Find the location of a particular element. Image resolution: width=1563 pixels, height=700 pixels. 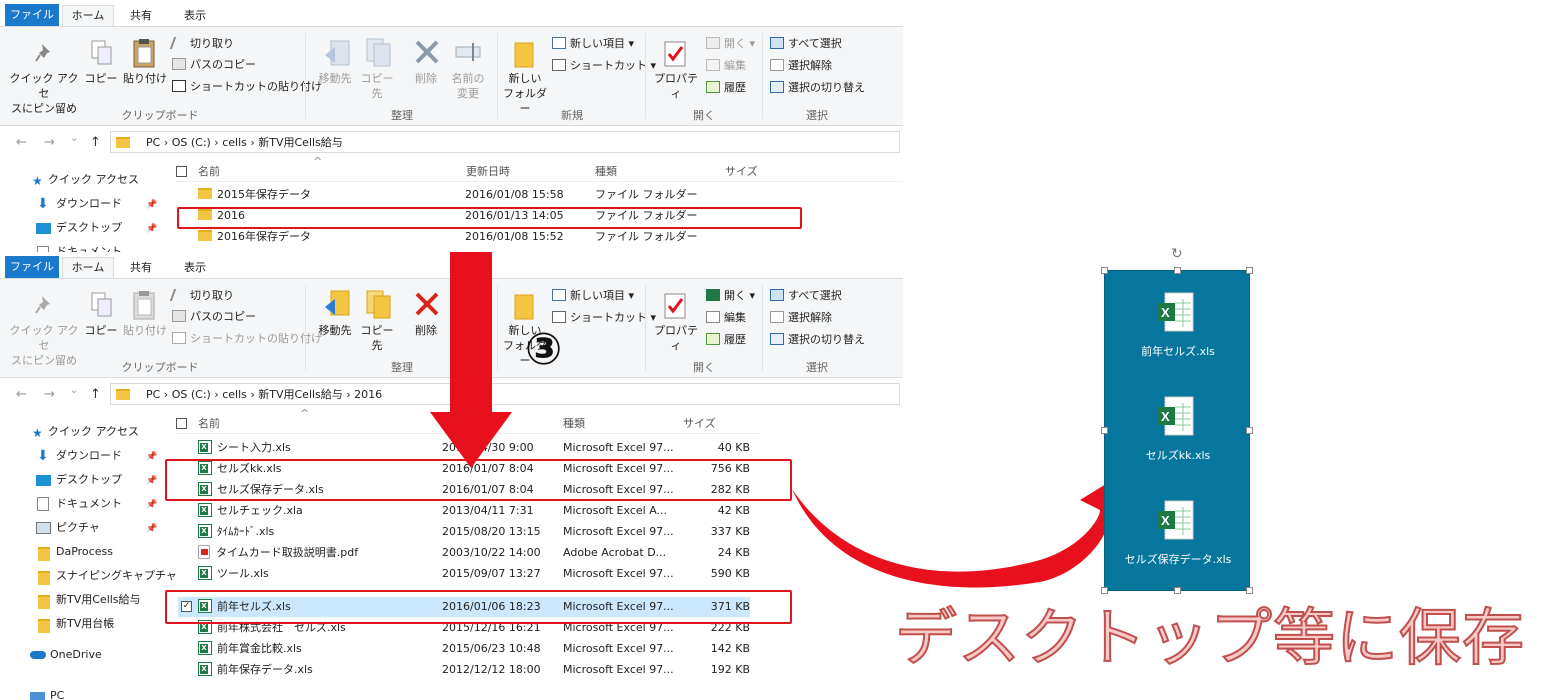

sidebar-item-onedrive: OneDrive is located at coordinates (76, 655).